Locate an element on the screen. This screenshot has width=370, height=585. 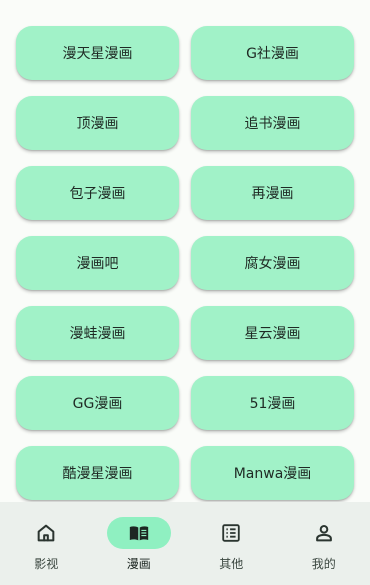
source-button-label: Manwa漫画 is located at coordinates (272, 474).